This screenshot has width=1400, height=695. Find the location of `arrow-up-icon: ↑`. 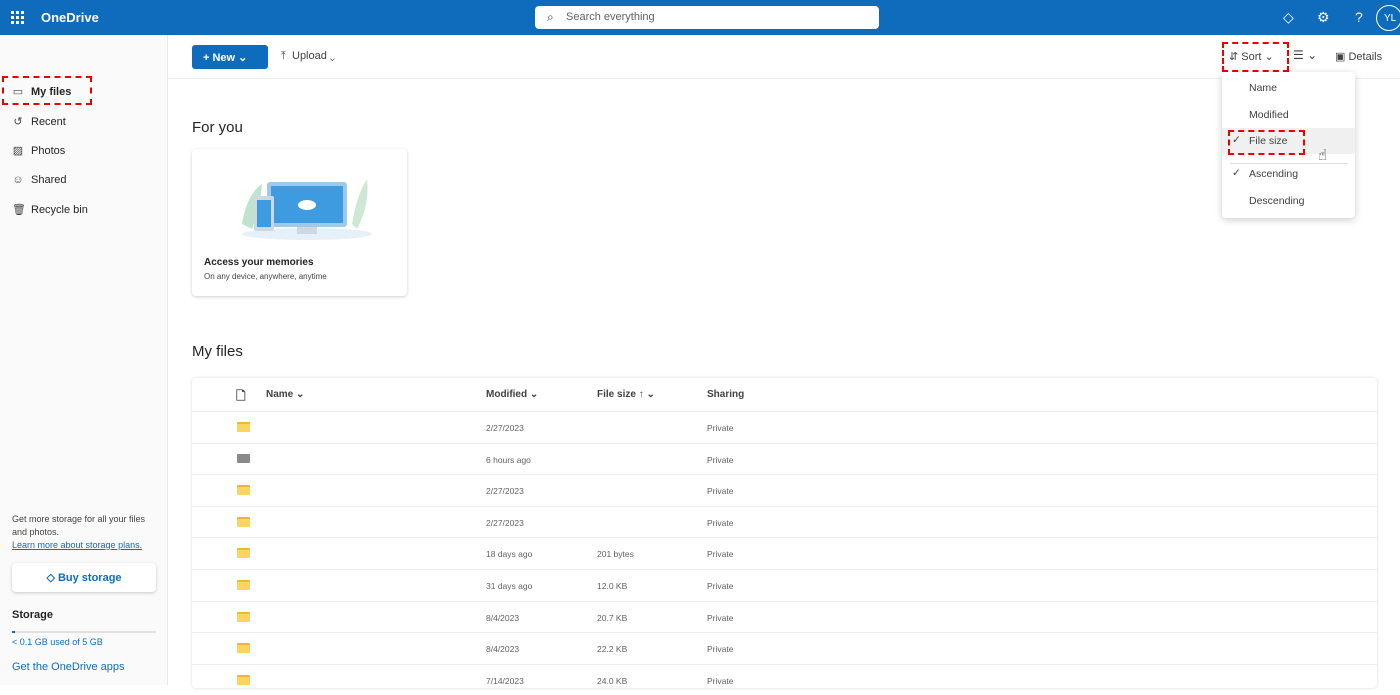

arrow-up-icon: ↑ is located at coordinates (641, 394).